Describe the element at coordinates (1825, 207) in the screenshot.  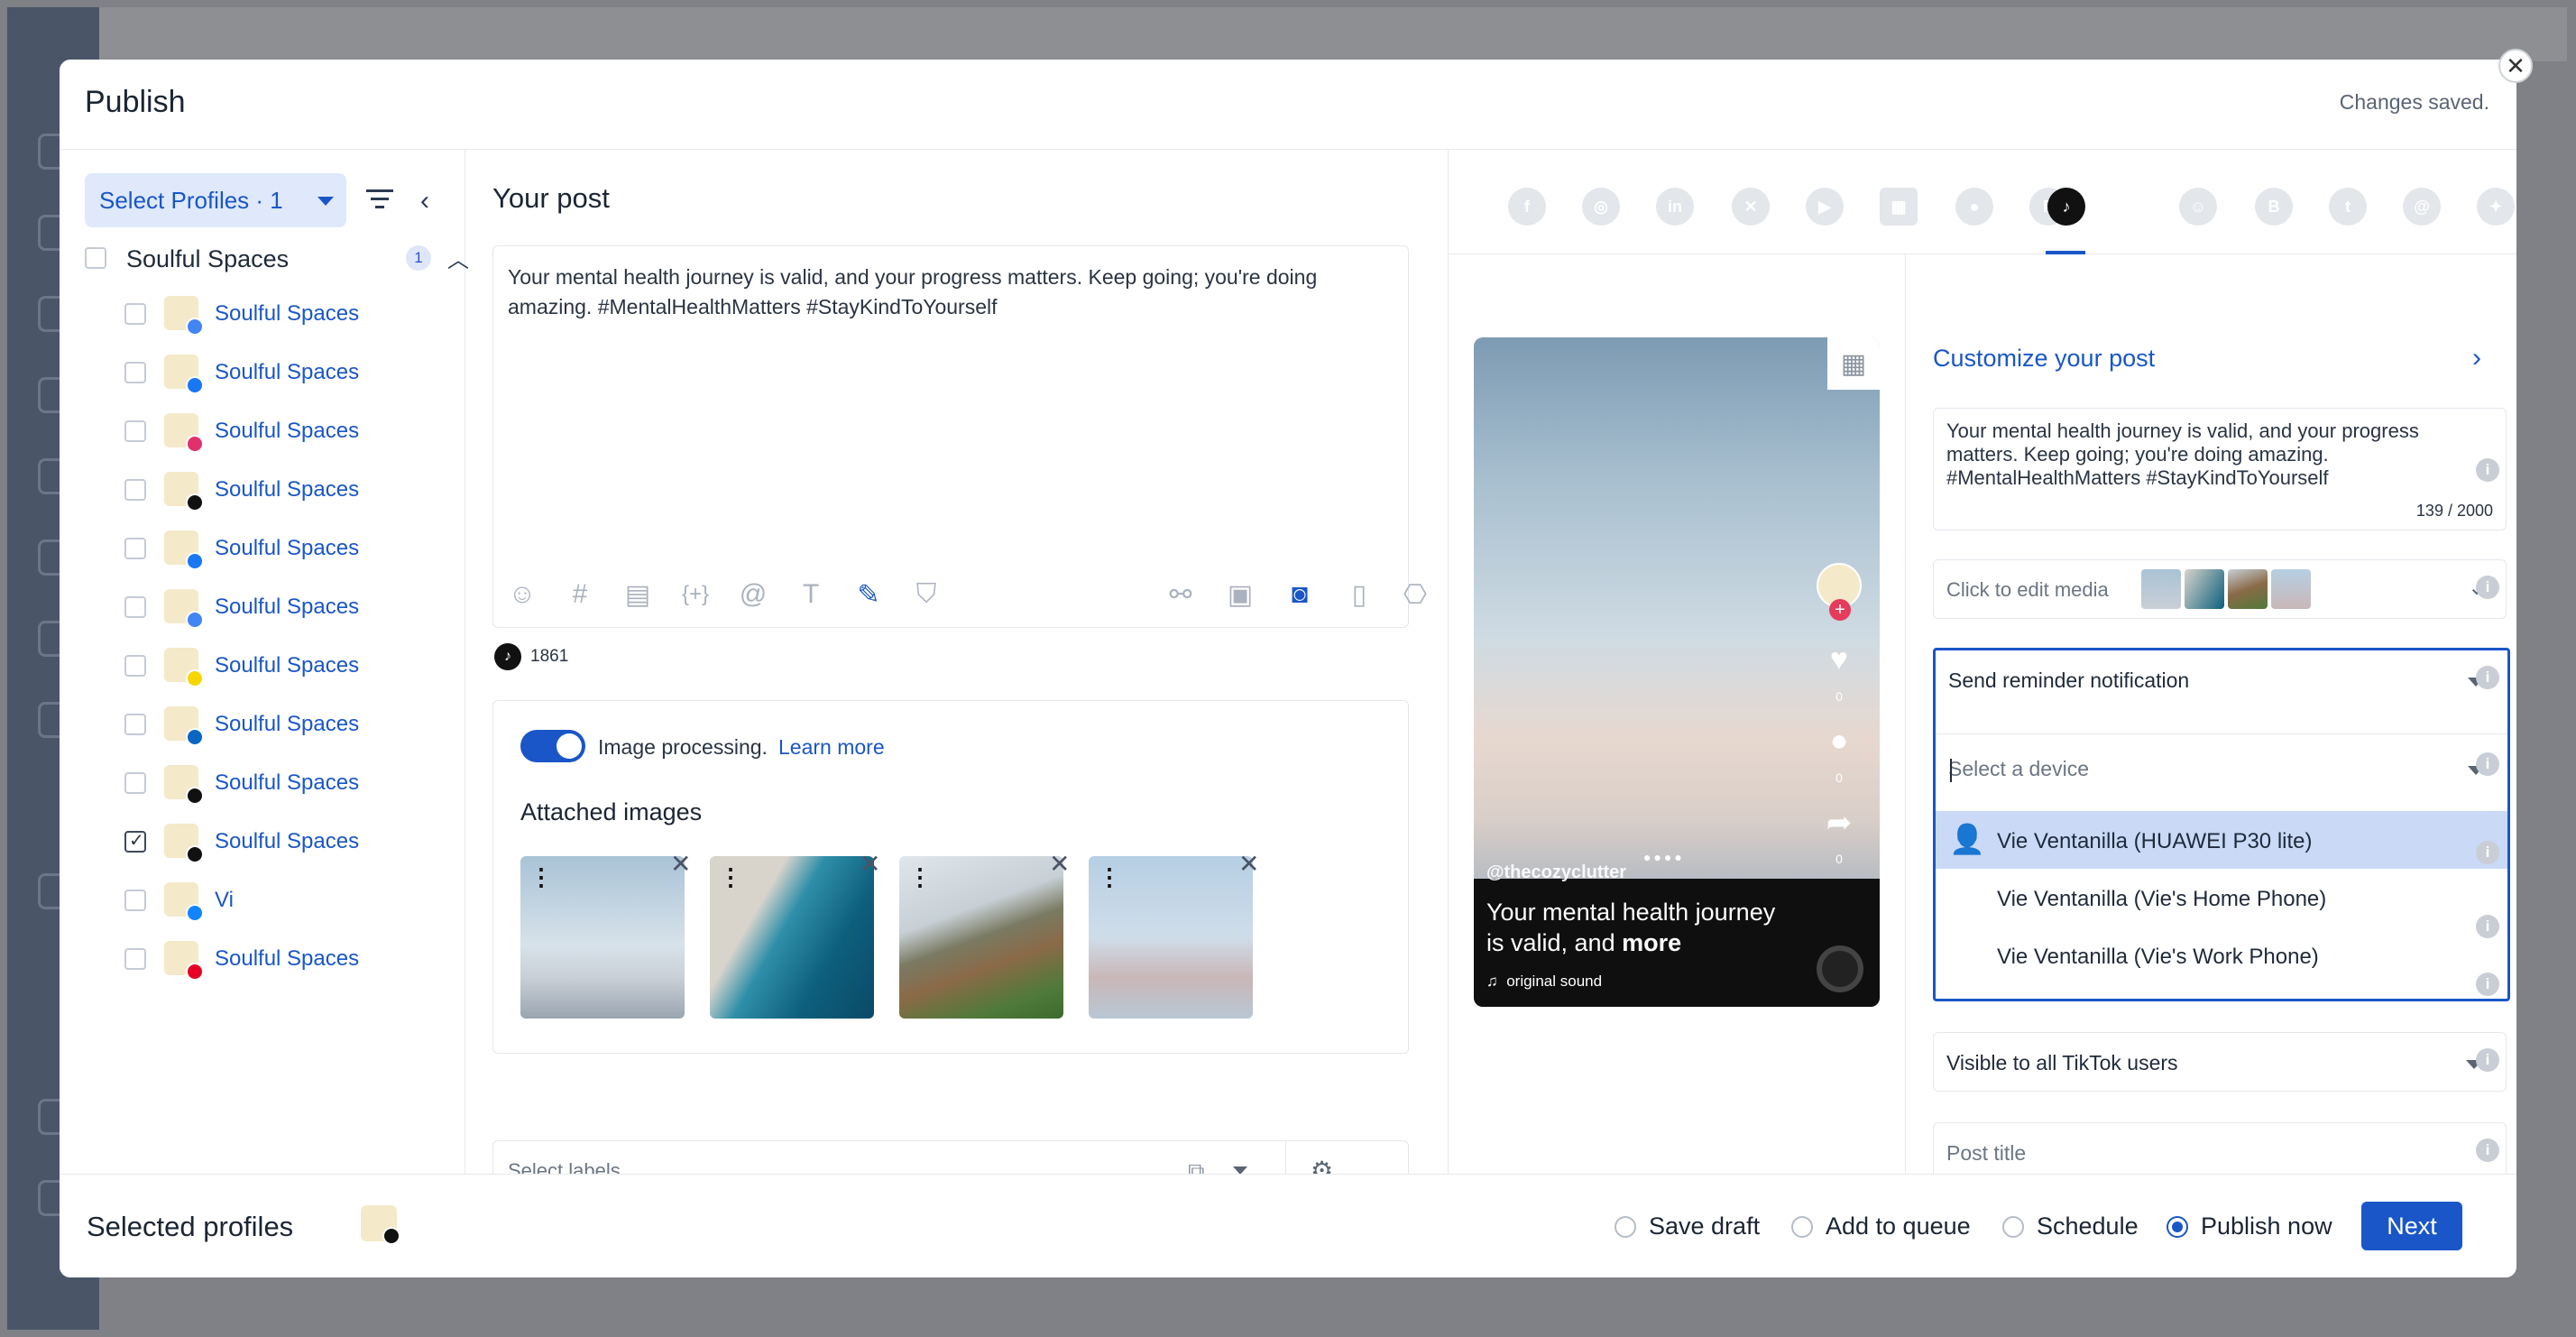
I see `youtube-tab-icon: ▶` at that location.